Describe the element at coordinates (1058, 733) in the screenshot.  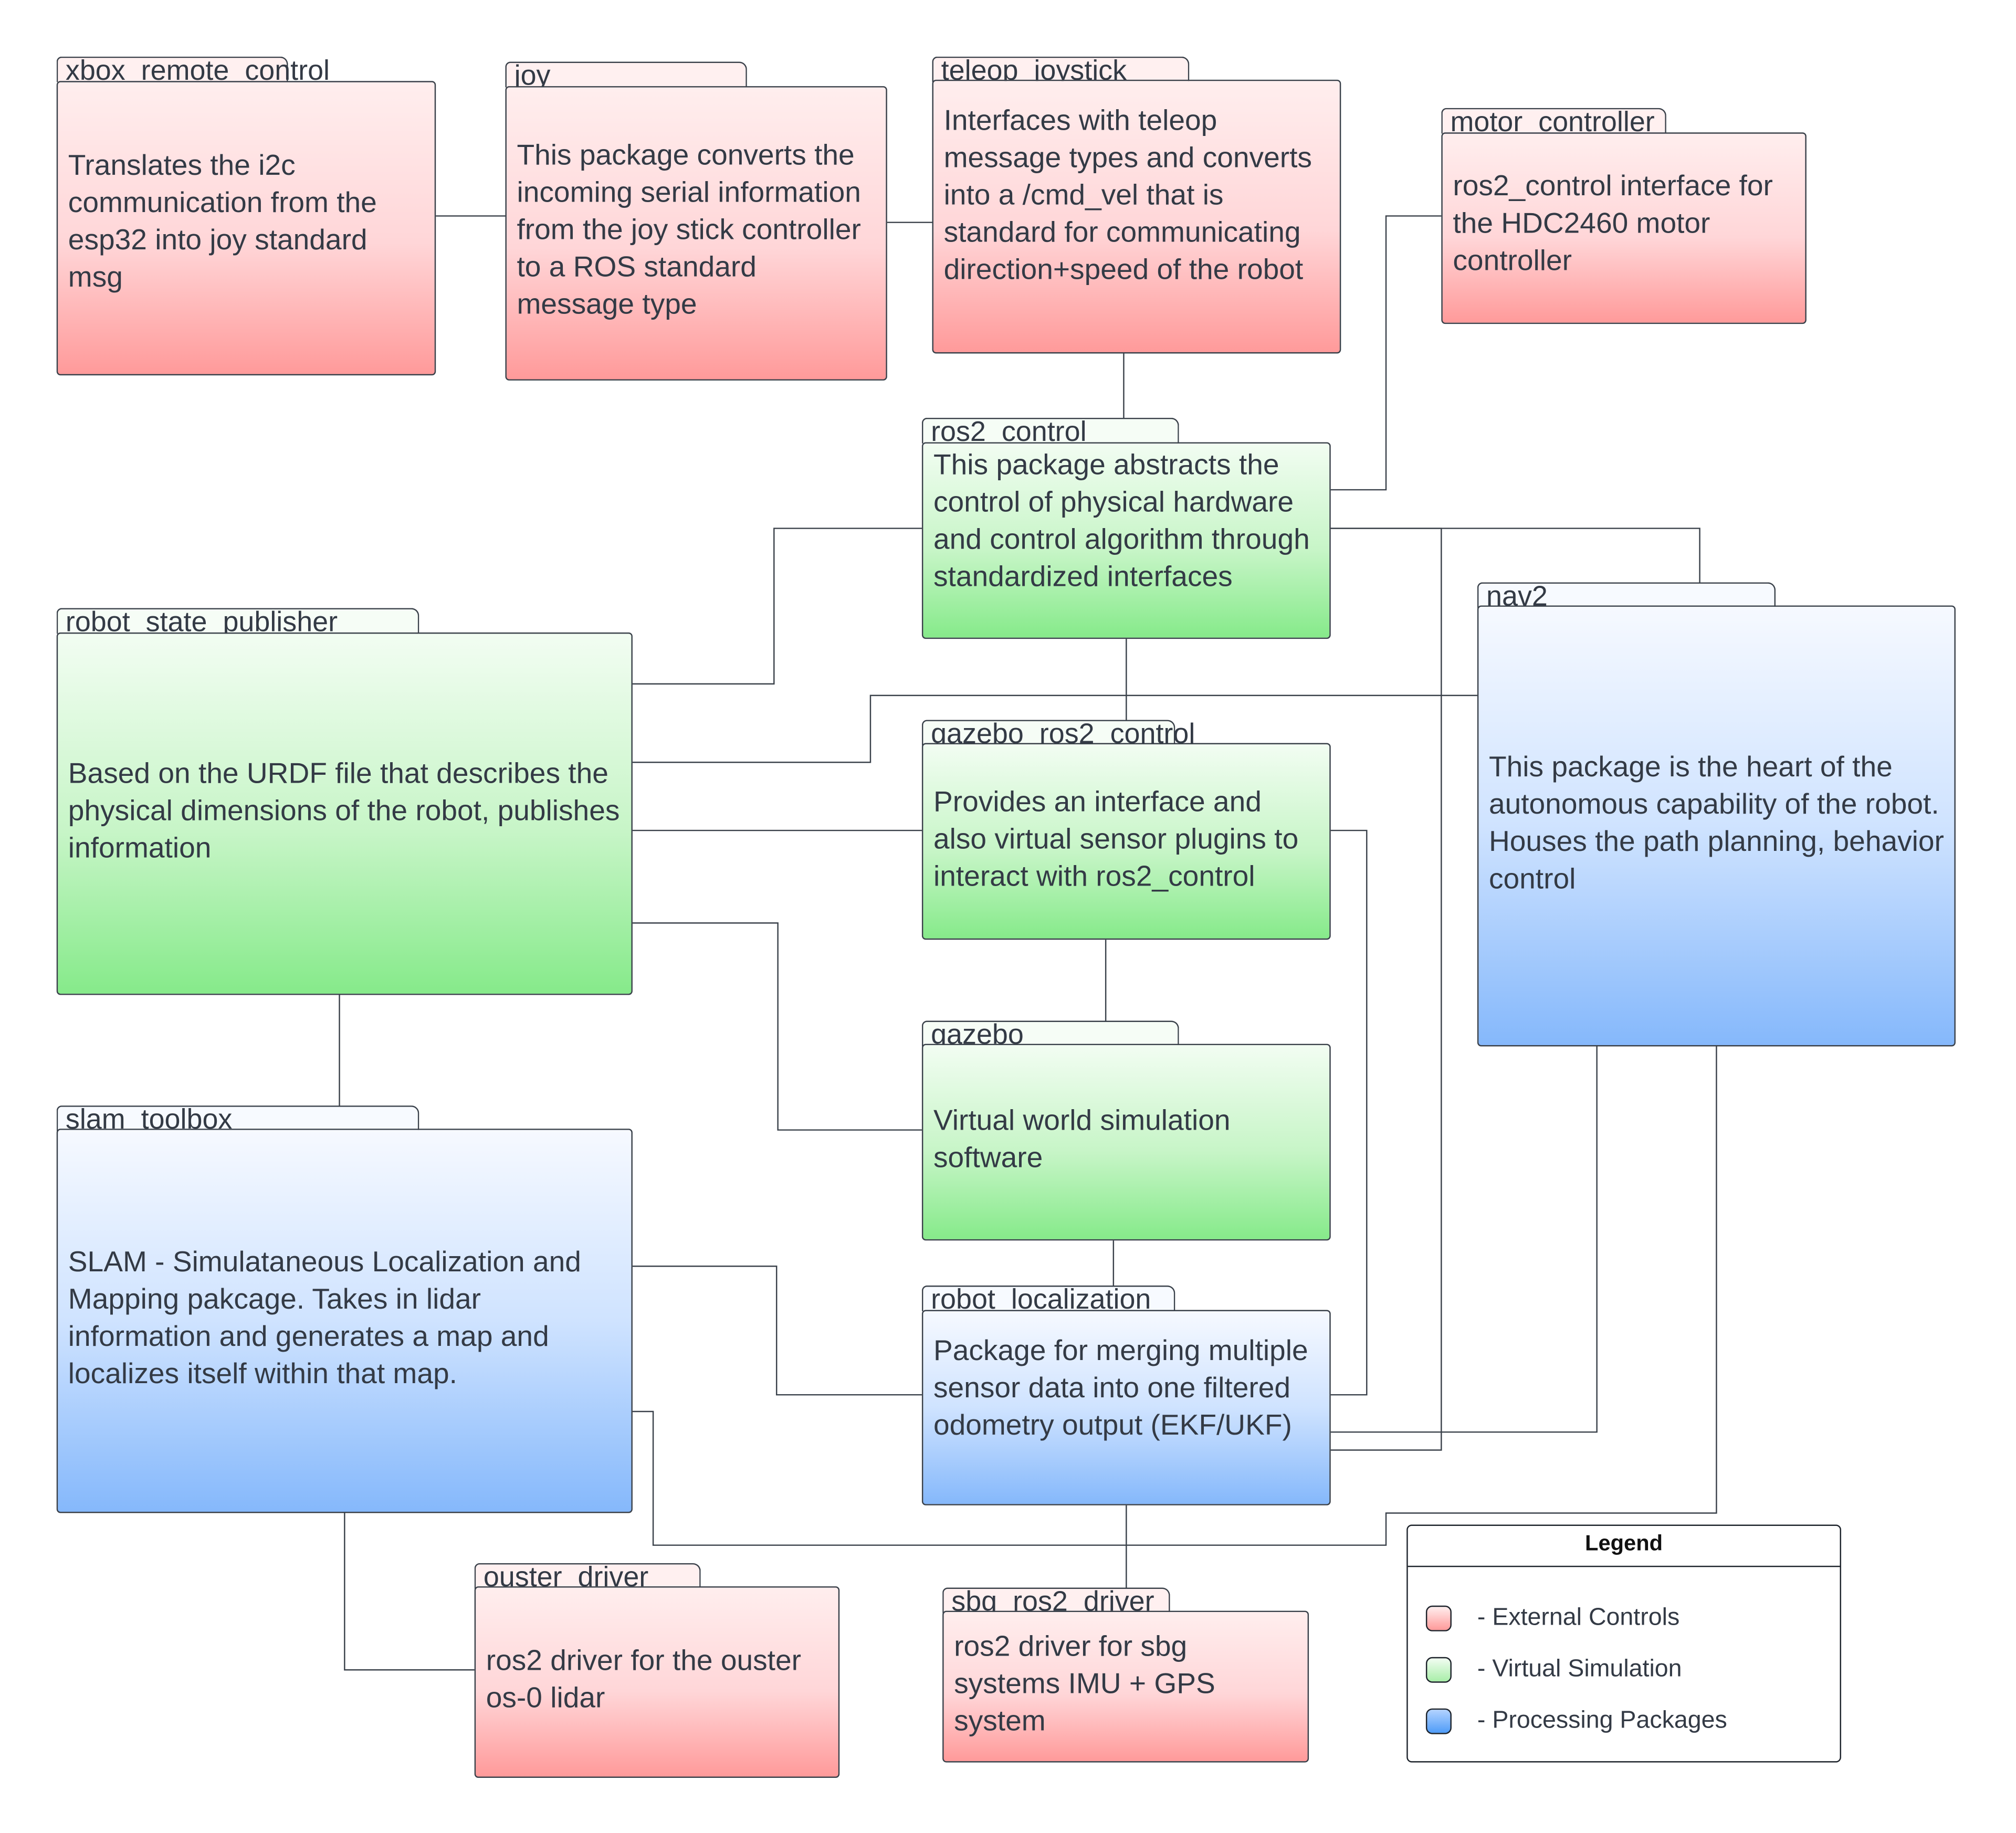
I see `package-tab: gazebo_ros2_control` at that location.